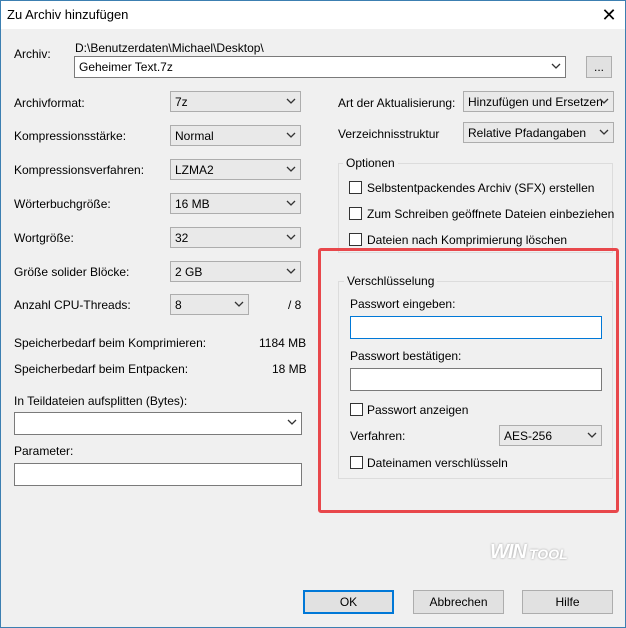  What do you see at coordinates (182, 238) in the screenshot?
I see `word-size-value: 32` at bounding box center [182, 238].